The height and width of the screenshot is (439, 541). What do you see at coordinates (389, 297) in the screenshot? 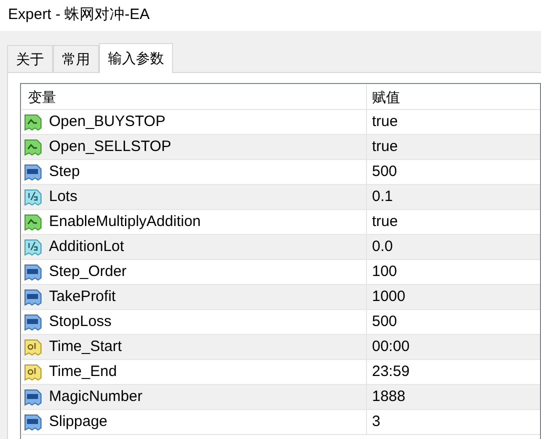
I see `parameter-value: 1000` at bounding box center [389, 297].